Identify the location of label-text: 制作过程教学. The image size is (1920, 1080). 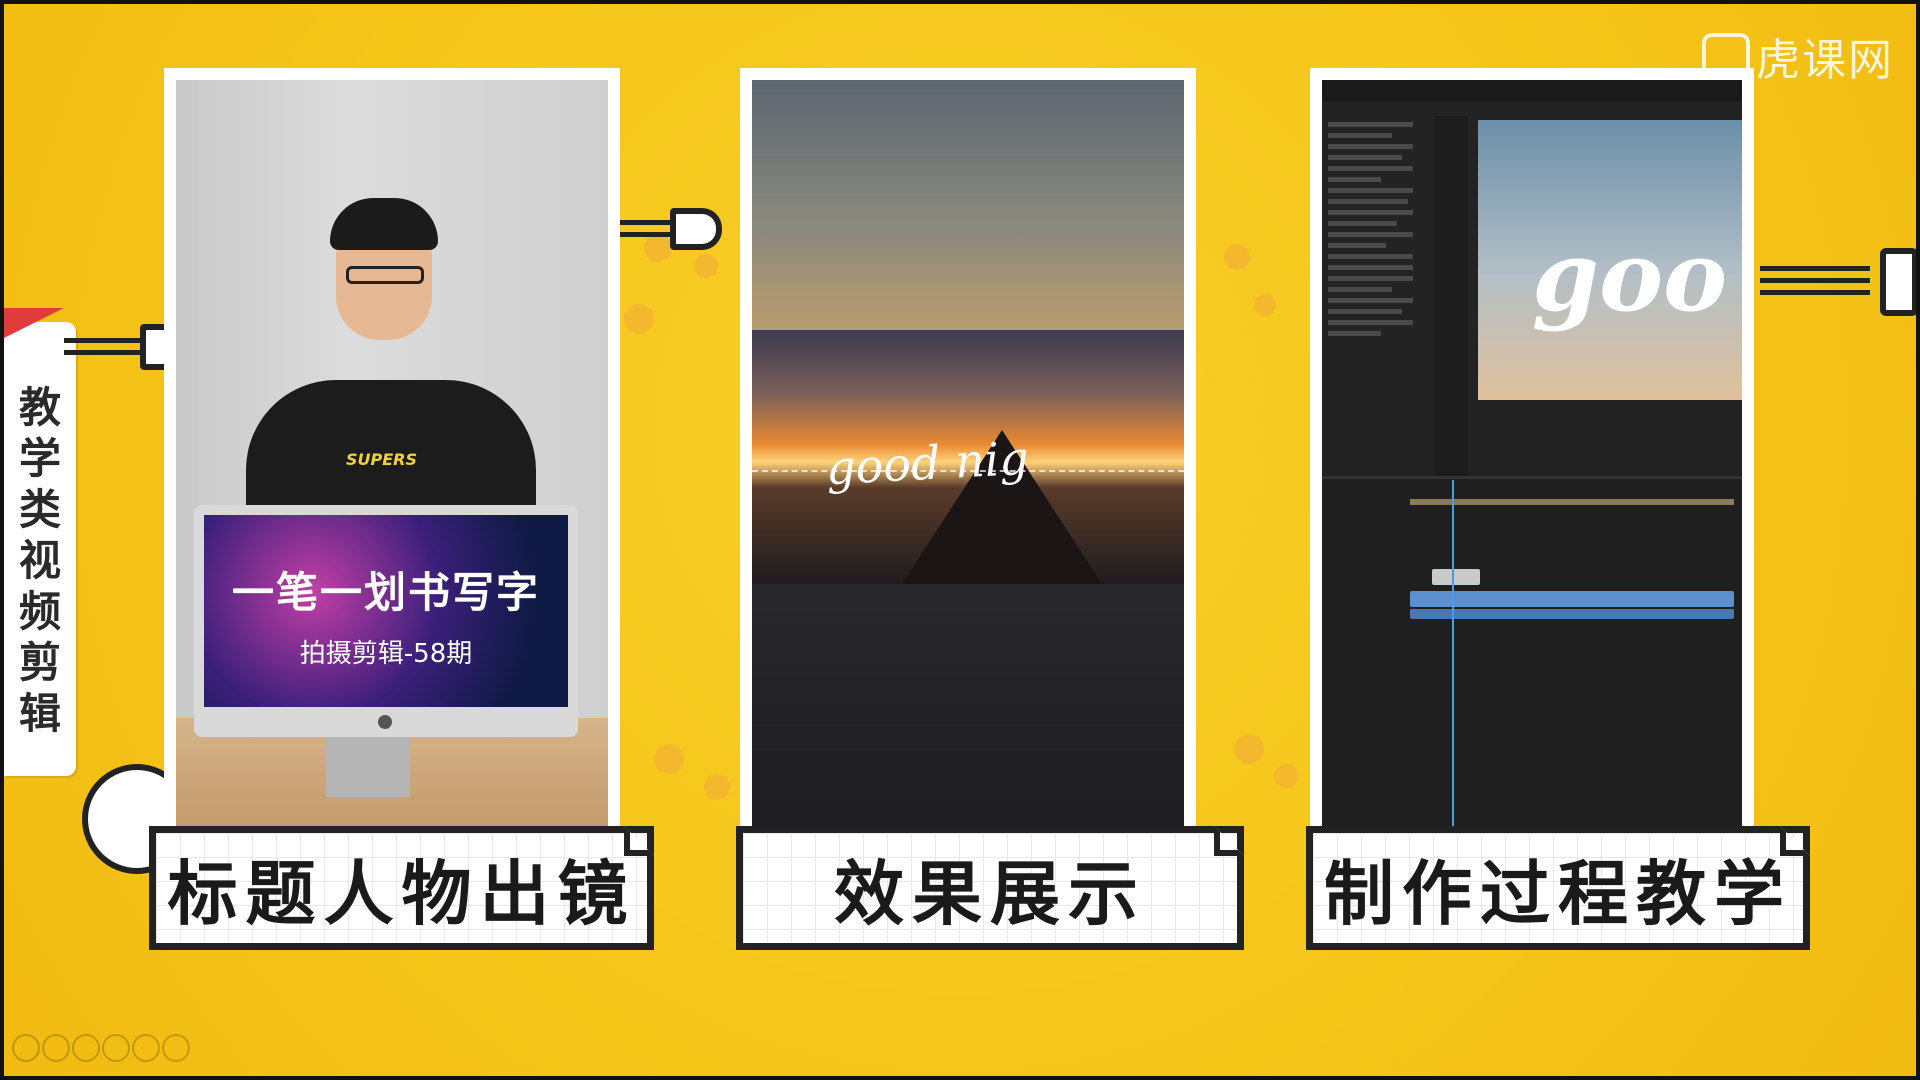
(1558, 893).